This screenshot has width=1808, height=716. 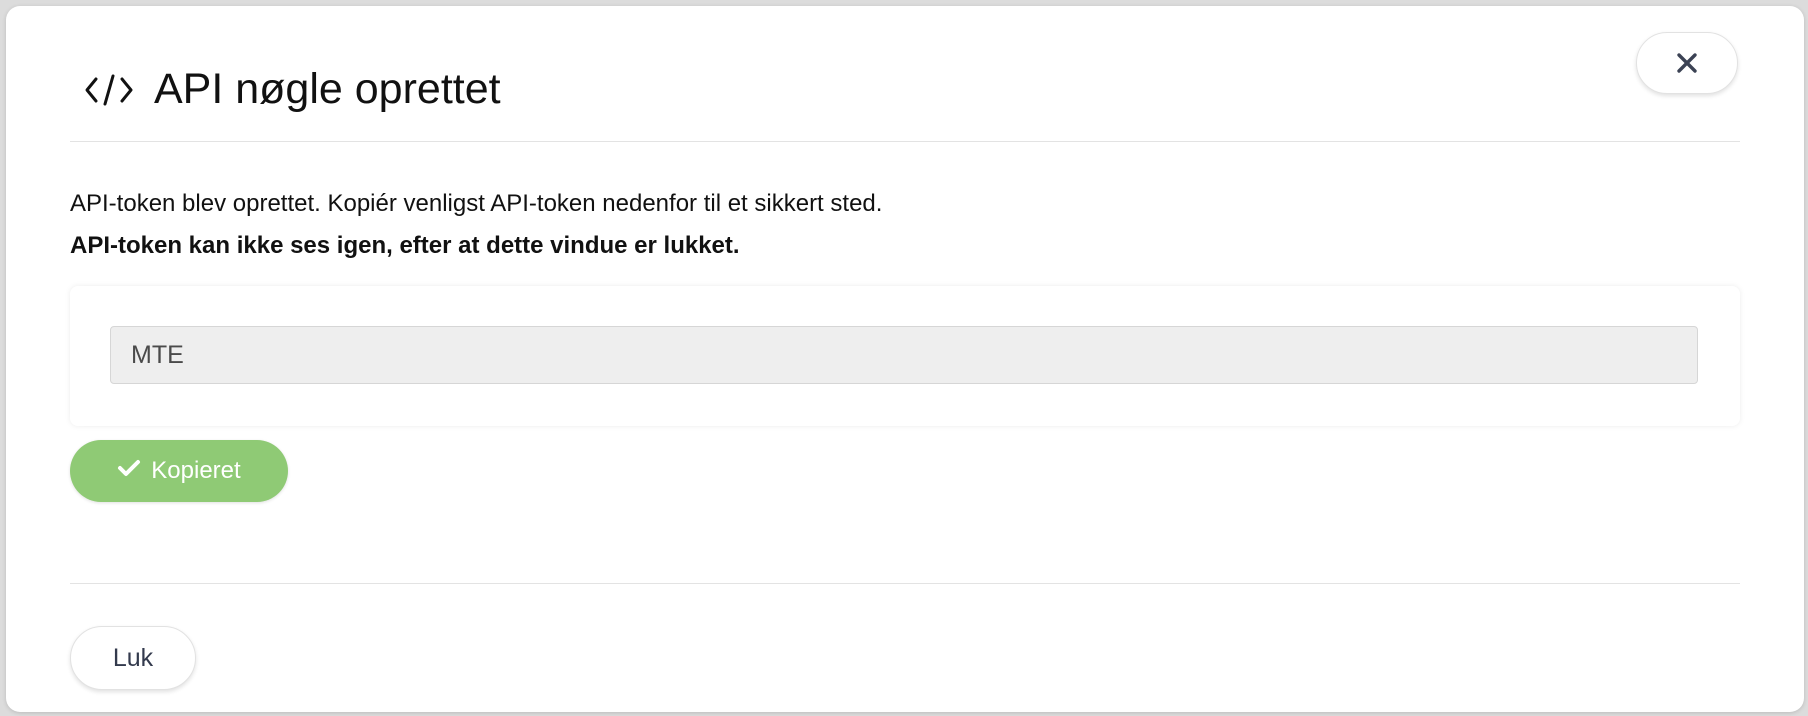 What do you see at coordinates (905, 583) in the screenshot?
I see `footer-divider` at bounding box center [905, 583].